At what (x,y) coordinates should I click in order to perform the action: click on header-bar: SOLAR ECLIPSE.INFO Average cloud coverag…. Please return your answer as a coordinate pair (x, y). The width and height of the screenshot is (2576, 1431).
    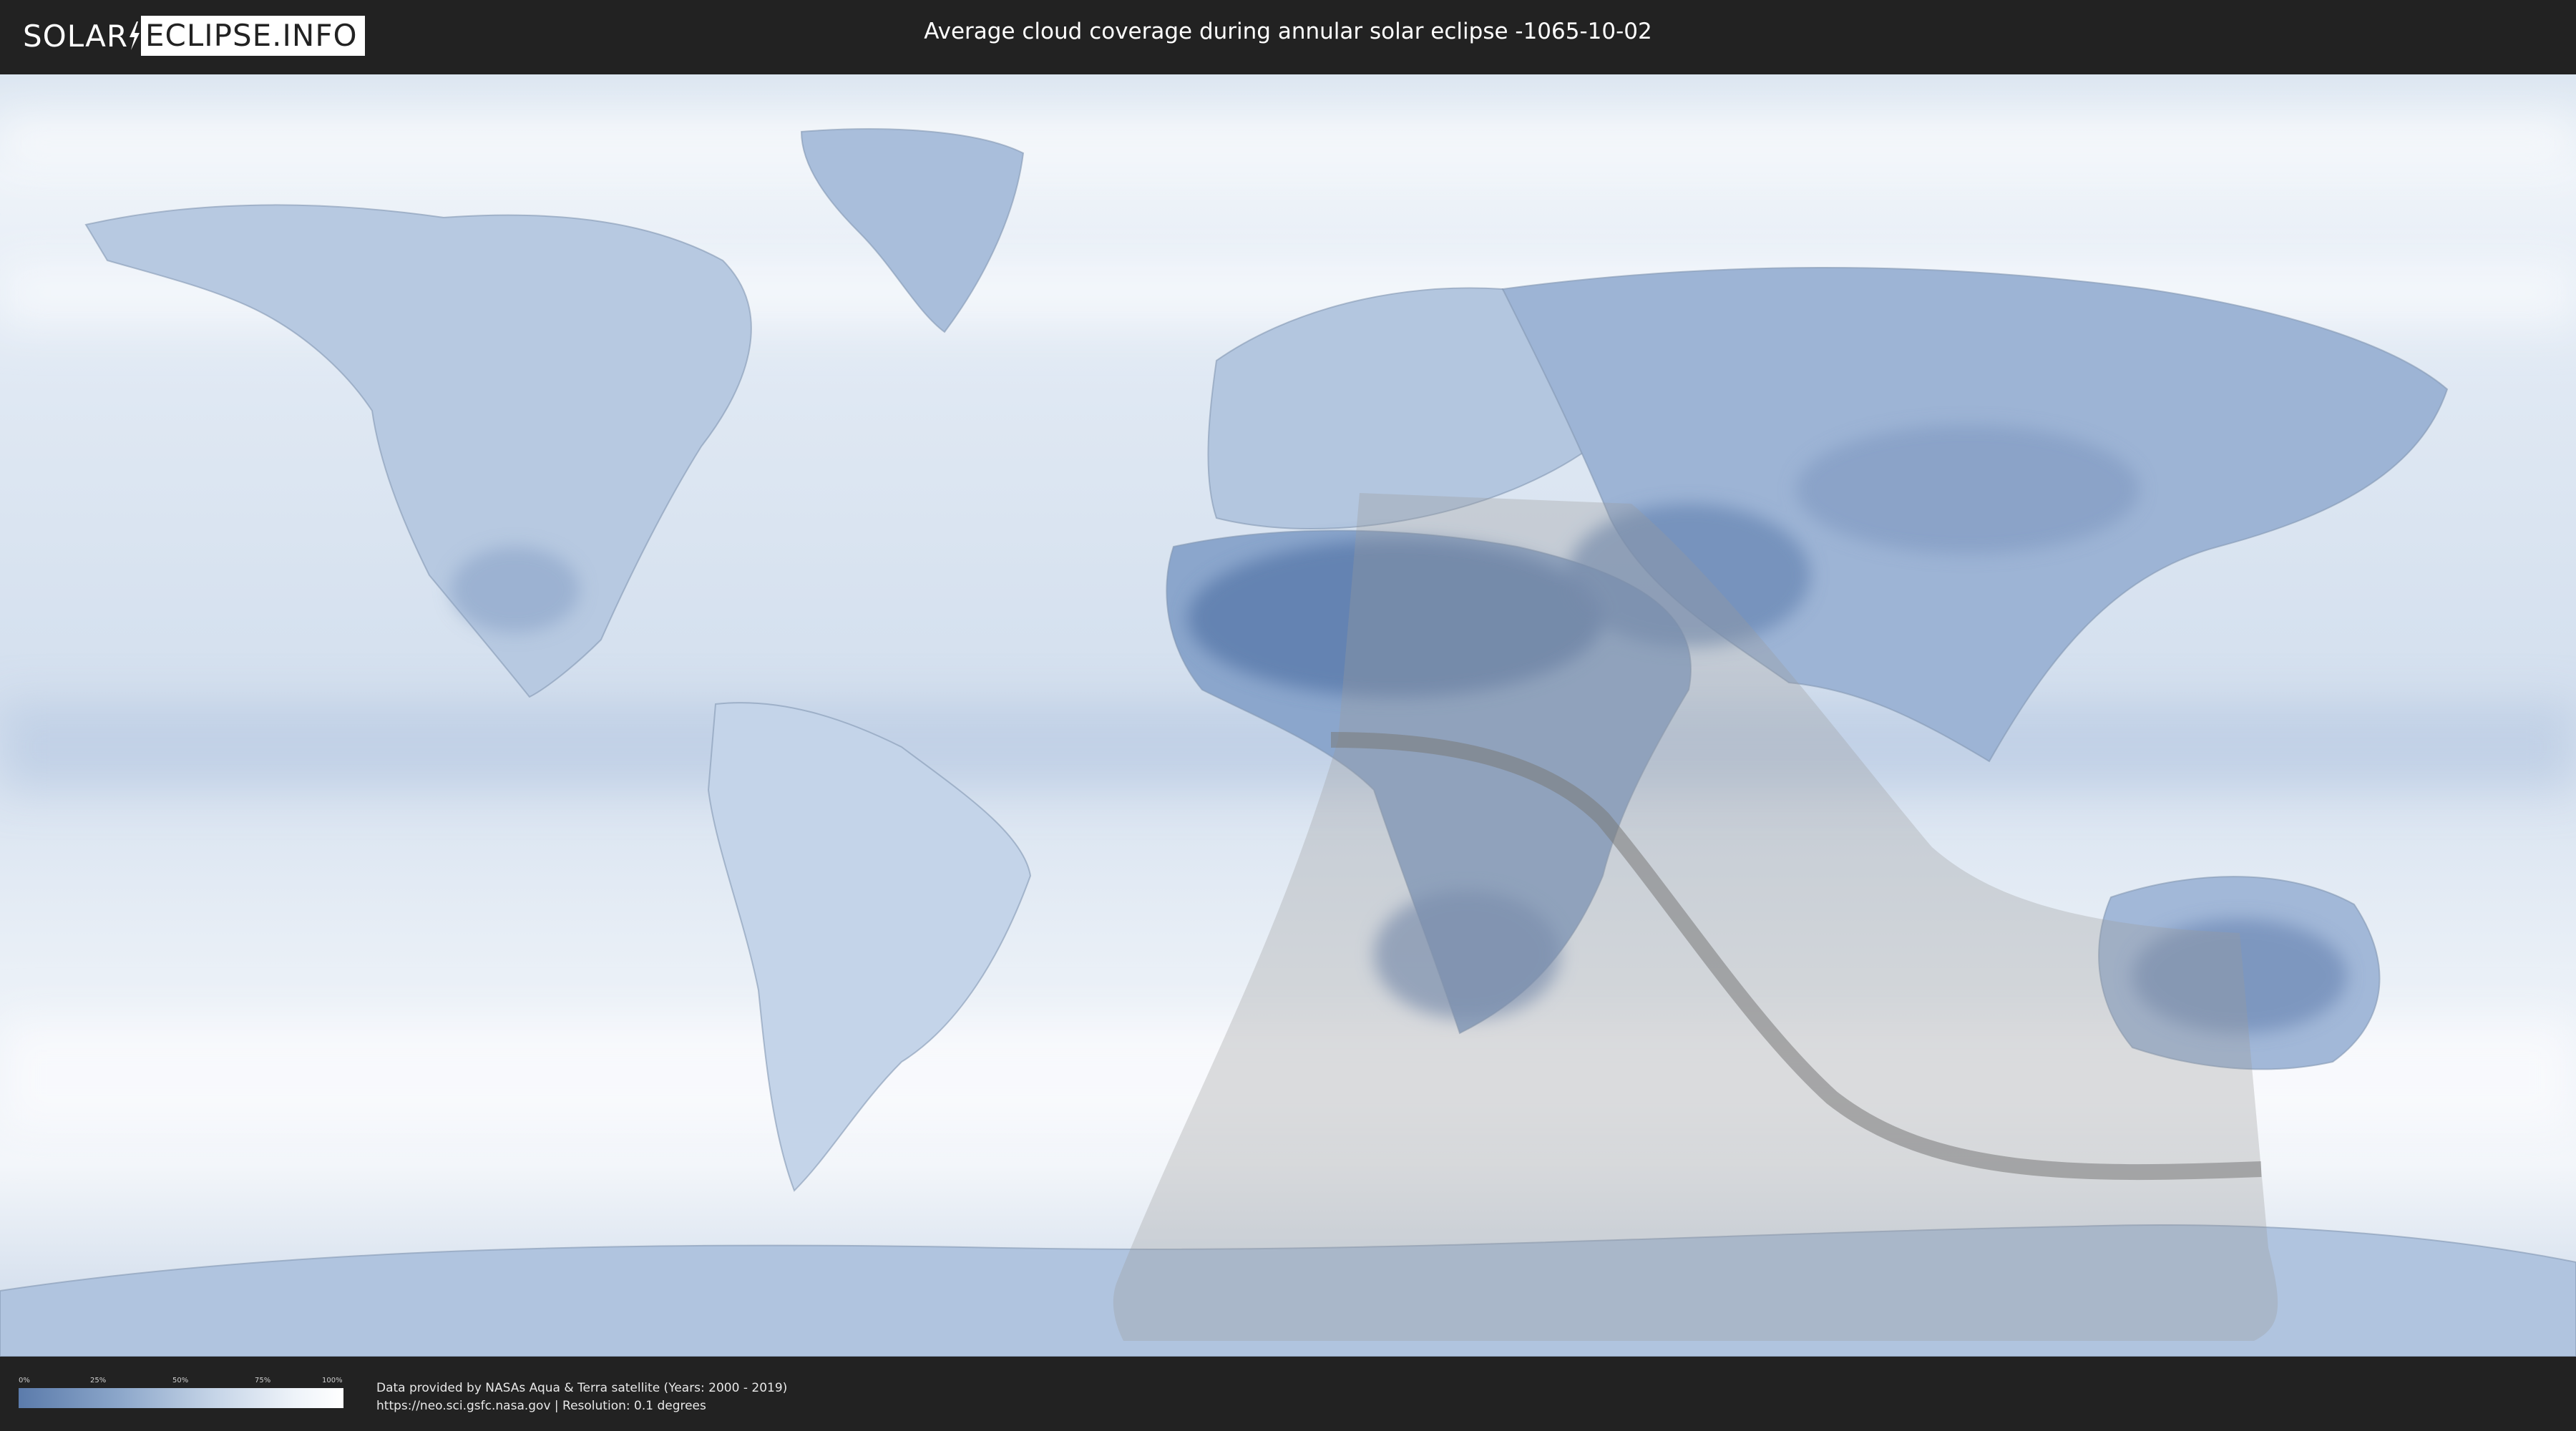
    Looking at the image, I should click on (1288, 36).